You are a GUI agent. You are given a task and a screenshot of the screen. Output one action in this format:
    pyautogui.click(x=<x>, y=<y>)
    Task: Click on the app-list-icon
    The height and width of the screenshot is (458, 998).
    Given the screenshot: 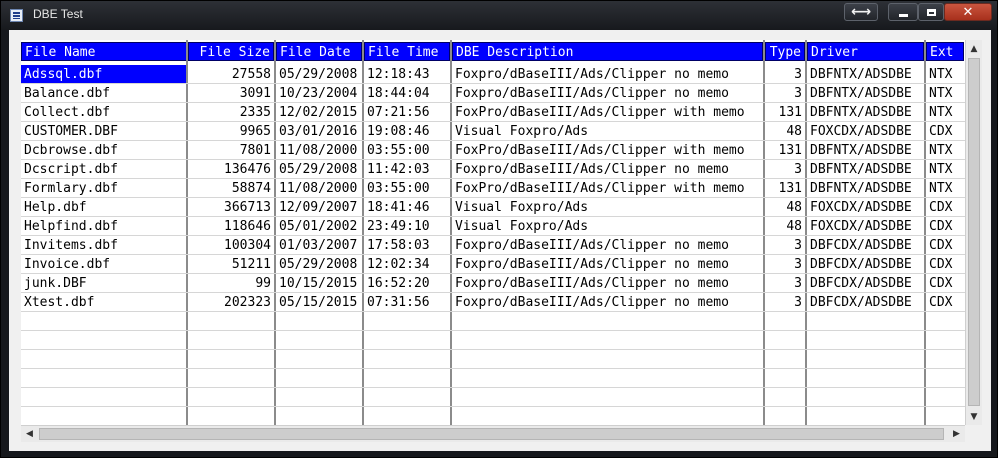 What is the action you would take?
    pyautogui.click(x=16, y=15)
    